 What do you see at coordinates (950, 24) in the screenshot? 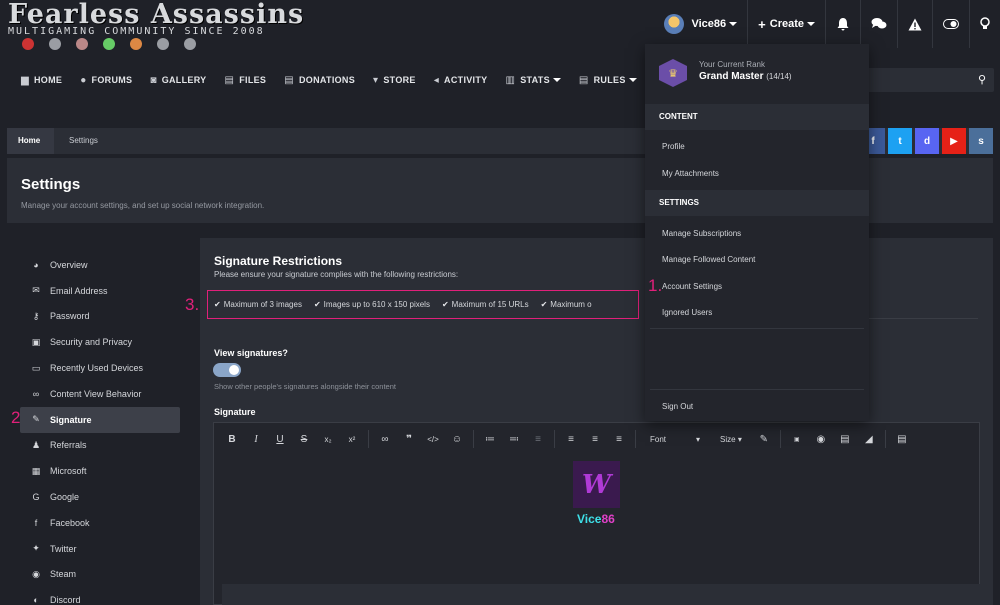
I see `theme-toggle` at bounding box center [950, 24].